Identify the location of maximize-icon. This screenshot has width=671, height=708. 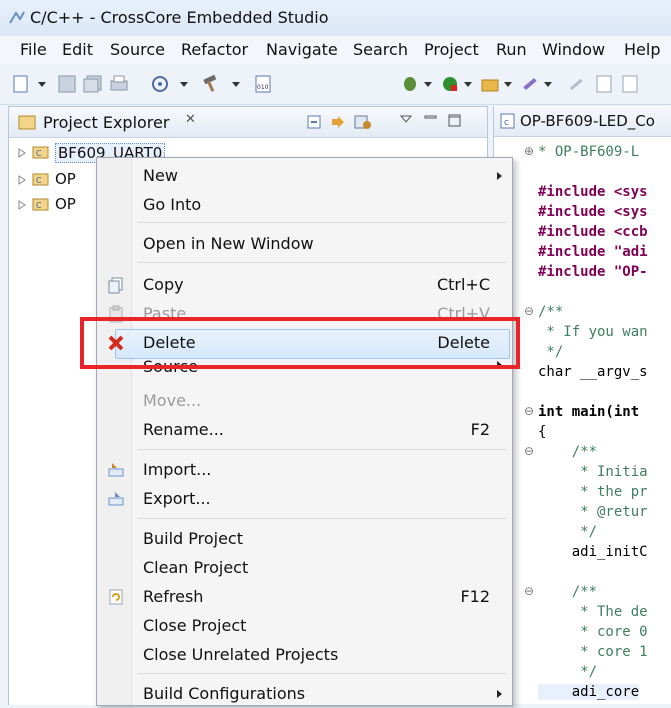
(455, 121).